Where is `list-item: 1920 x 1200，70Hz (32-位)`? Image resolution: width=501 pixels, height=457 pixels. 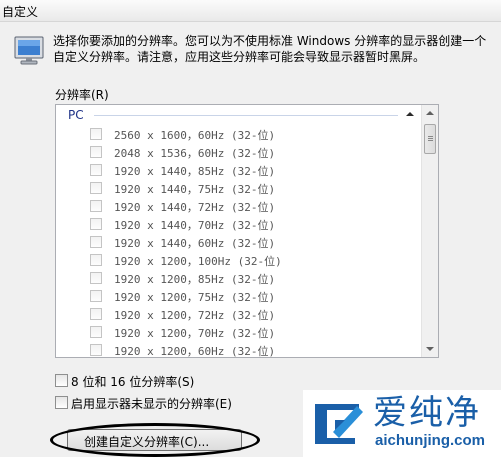 list-item: 1920 x 1200，70Hz (32-位) is located at coordinates (239, 332).